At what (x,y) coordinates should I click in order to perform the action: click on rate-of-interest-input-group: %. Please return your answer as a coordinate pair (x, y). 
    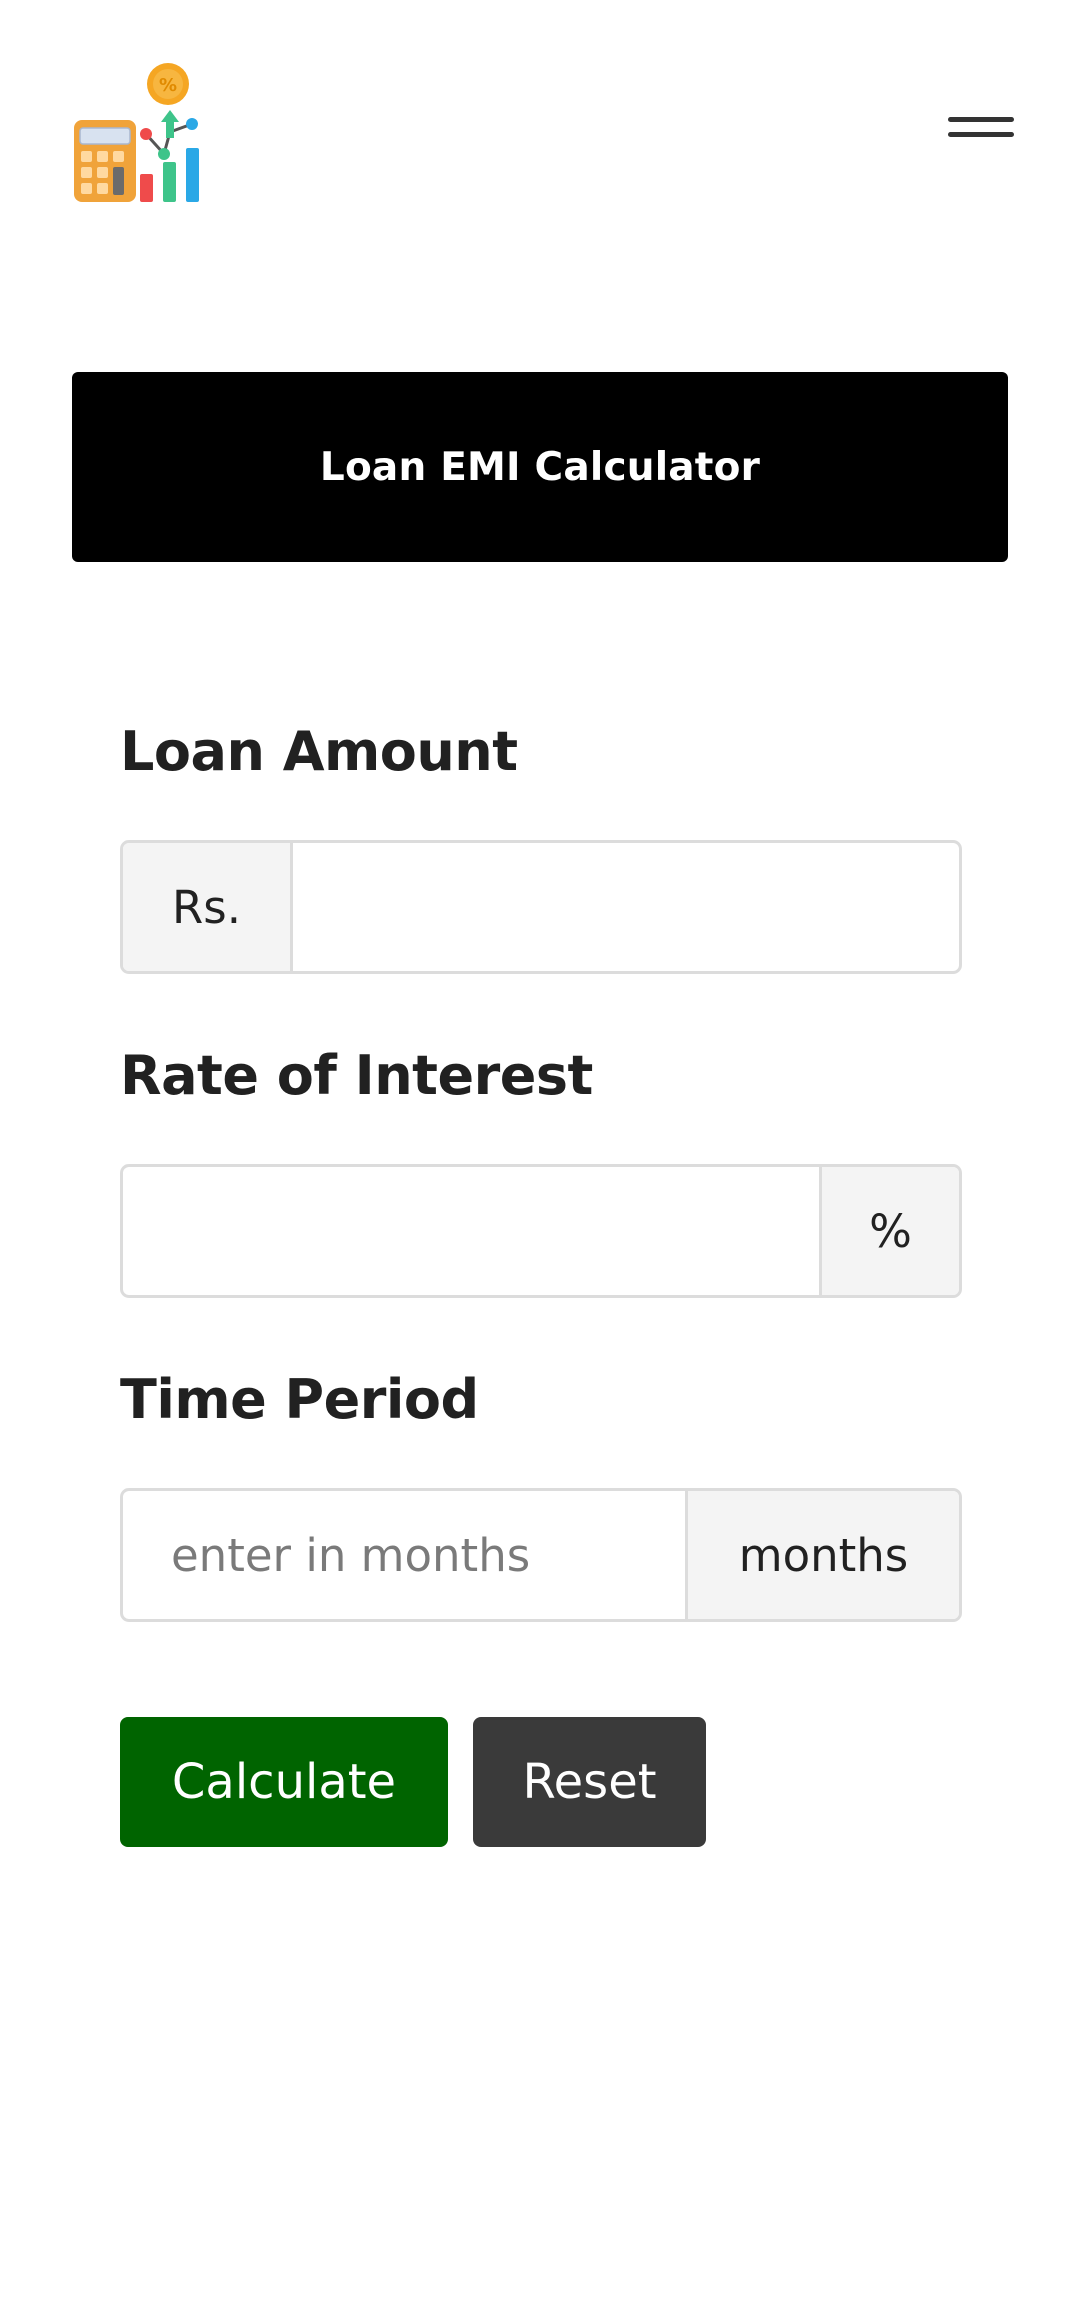
    Looking at the image, I should click on (541, 1231).